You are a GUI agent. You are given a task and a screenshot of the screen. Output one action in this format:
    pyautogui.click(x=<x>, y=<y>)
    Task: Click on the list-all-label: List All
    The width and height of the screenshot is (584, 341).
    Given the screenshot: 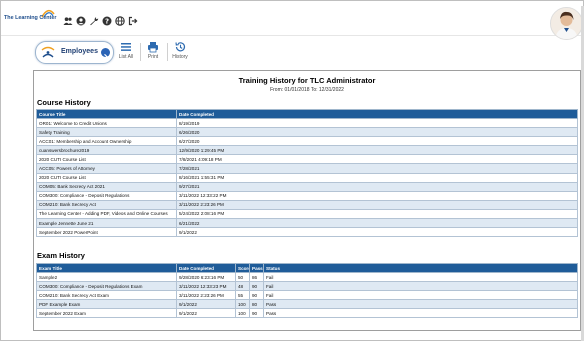 What is the action you would take?
    pyautogui.click(x=126, y=57)
    